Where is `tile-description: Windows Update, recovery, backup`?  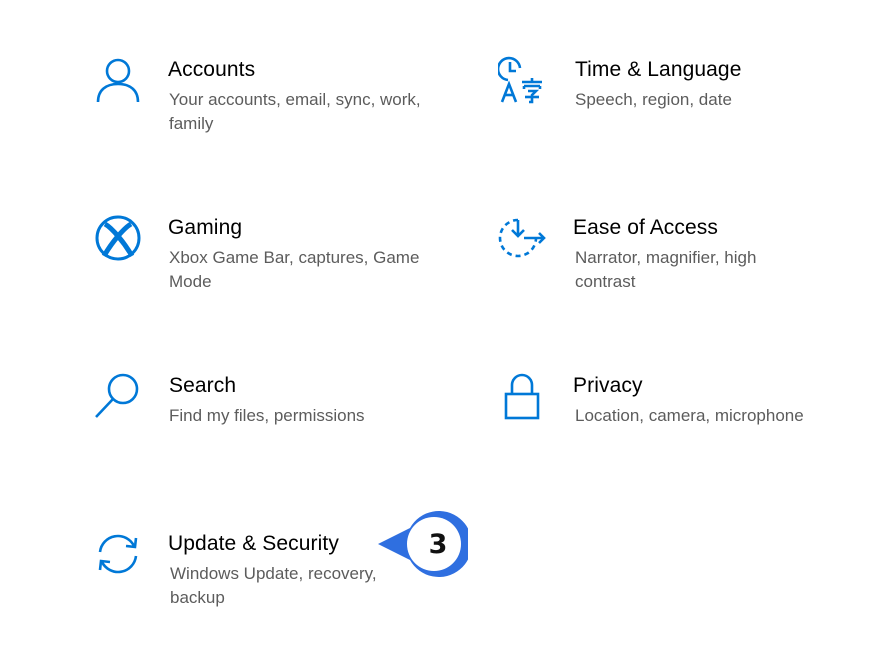 tile-description: Windows Update, recovery, backup is located at coordinates (273, 585).